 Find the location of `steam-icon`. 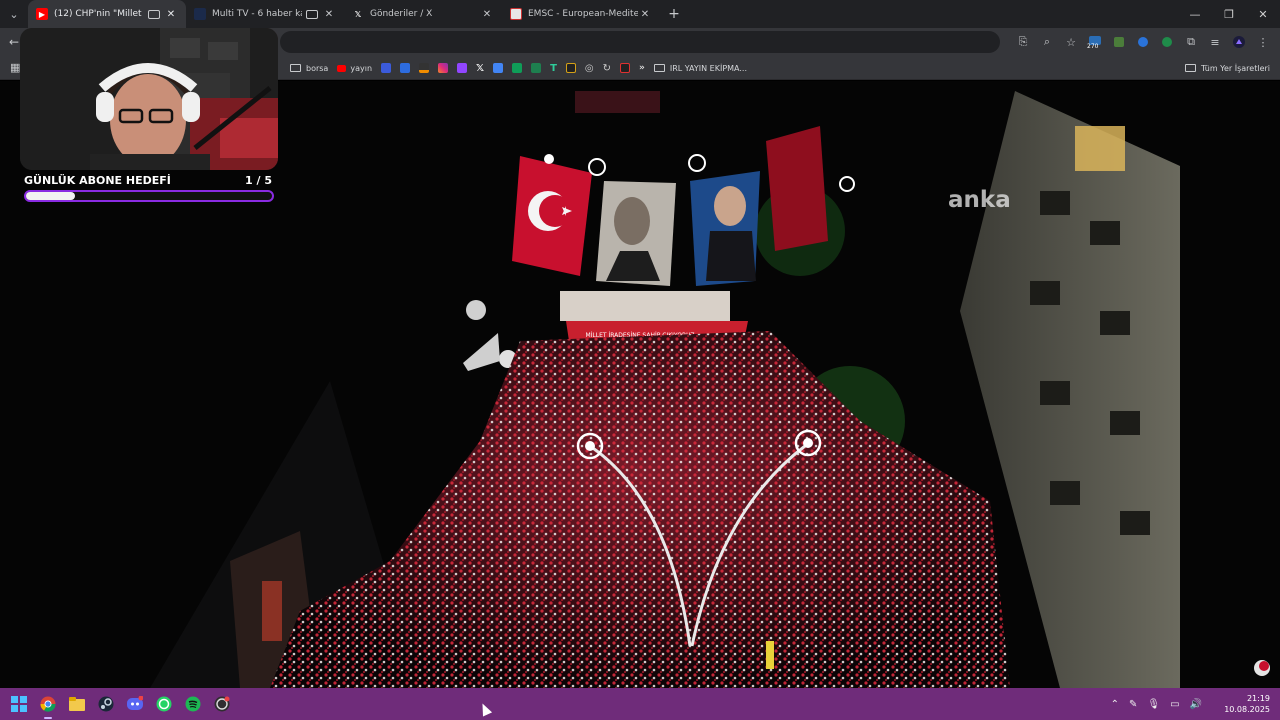

steam-icon is located at coordinates (106, 704).